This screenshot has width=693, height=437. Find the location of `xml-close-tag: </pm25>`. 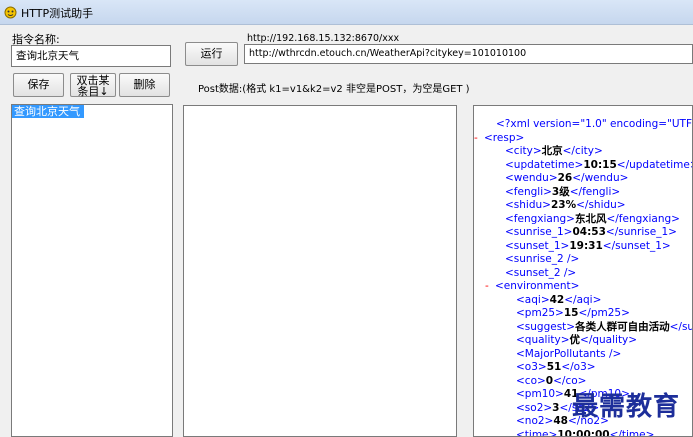

xml-close-tag: </pm25> is located at coordinates (604, 313).